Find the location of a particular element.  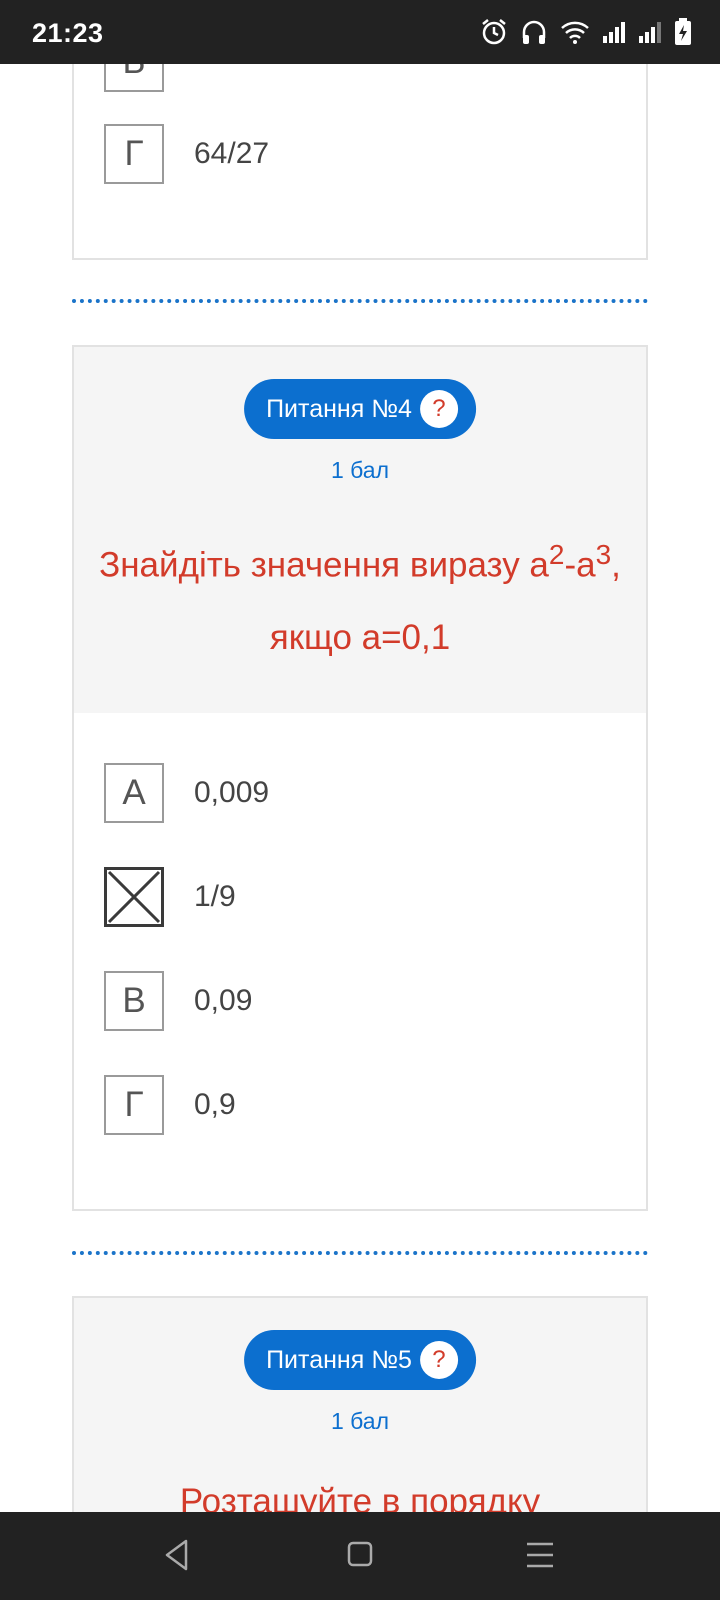

answer-option-g: Г 0,9 is located at coordinates (170, 1105).